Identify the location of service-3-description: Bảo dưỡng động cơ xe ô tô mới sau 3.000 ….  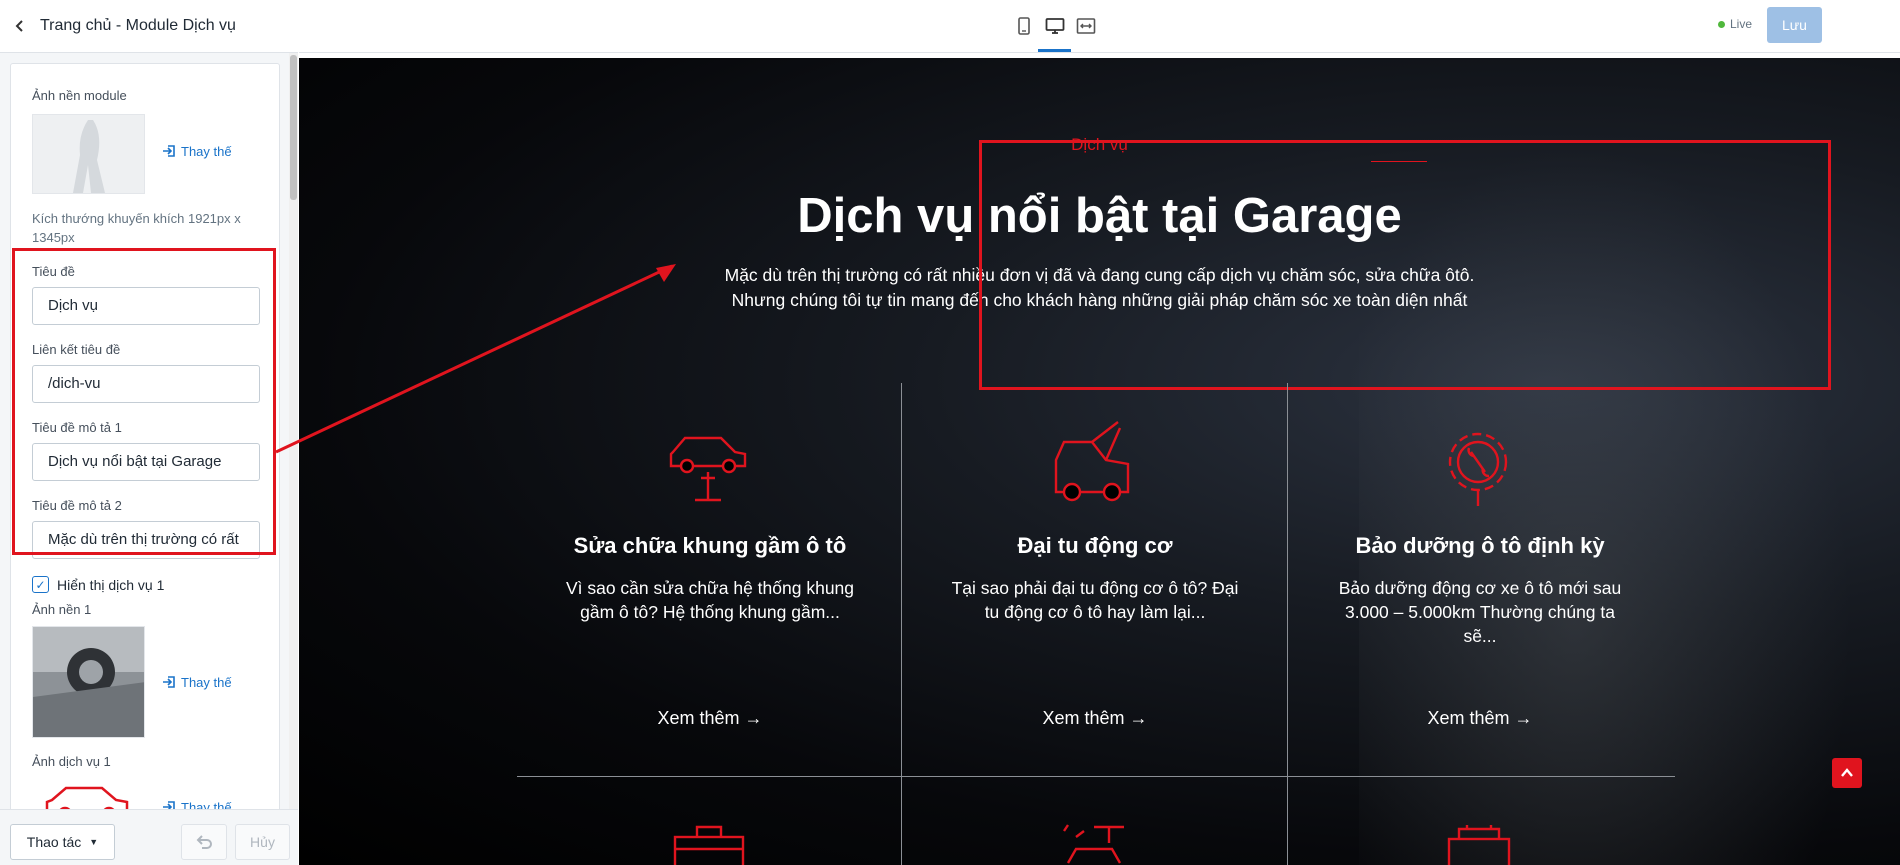
(1480, 612).